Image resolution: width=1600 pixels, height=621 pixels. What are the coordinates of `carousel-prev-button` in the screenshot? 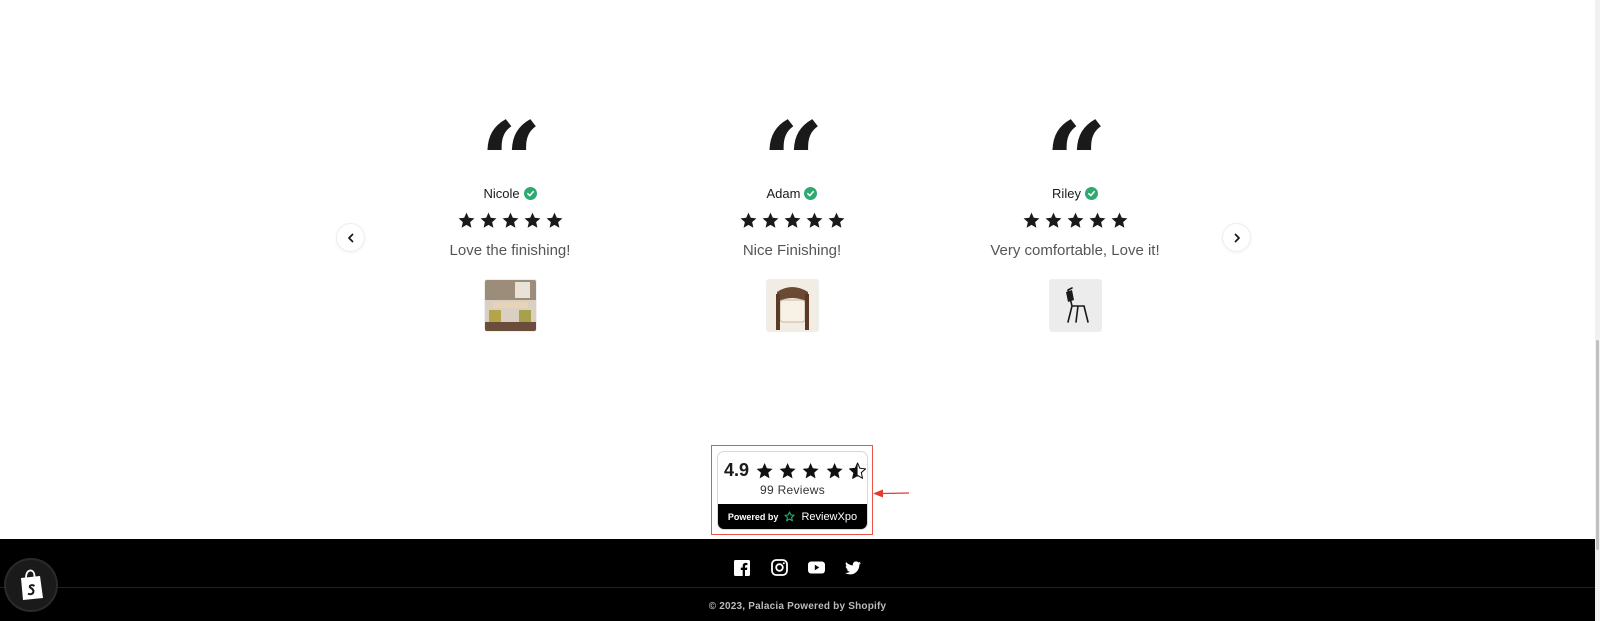 It's located at (350, 237).